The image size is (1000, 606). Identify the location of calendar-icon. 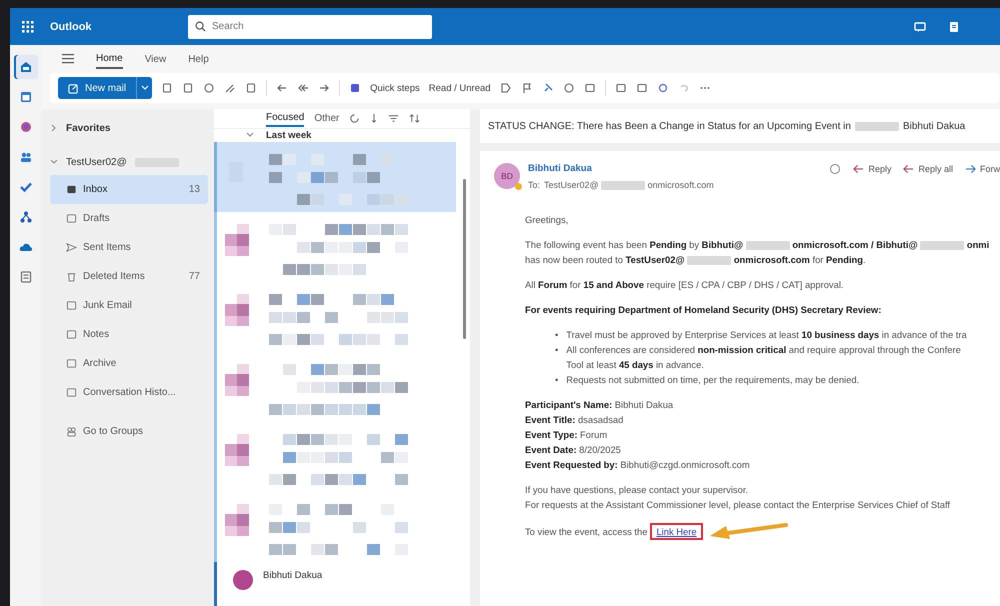
(26, 97).